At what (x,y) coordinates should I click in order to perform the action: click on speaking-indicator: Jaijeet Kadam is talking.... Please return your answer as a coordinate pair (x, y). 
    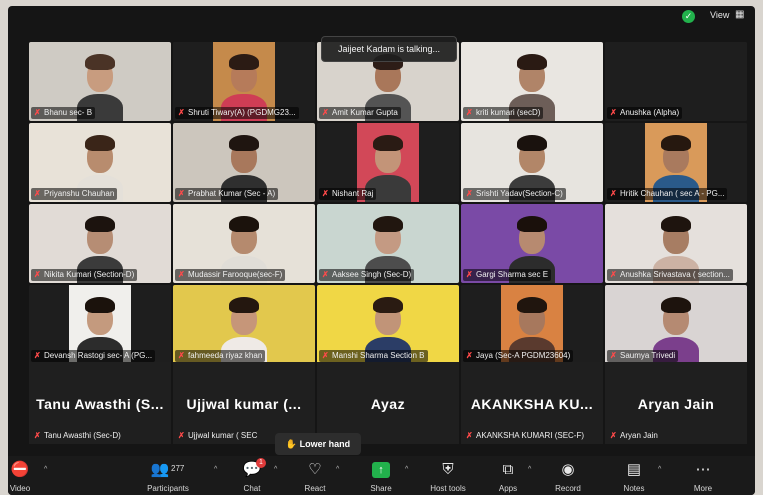
    Looking at the image, I should click on (389, 49).